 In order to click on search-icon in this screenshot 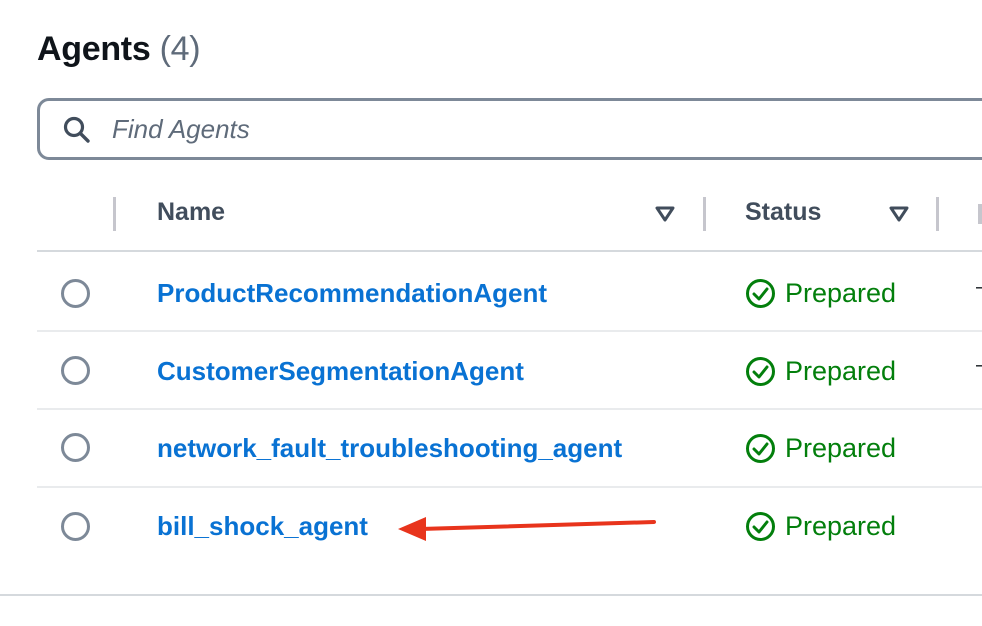, I will do `click(76, 129)`.